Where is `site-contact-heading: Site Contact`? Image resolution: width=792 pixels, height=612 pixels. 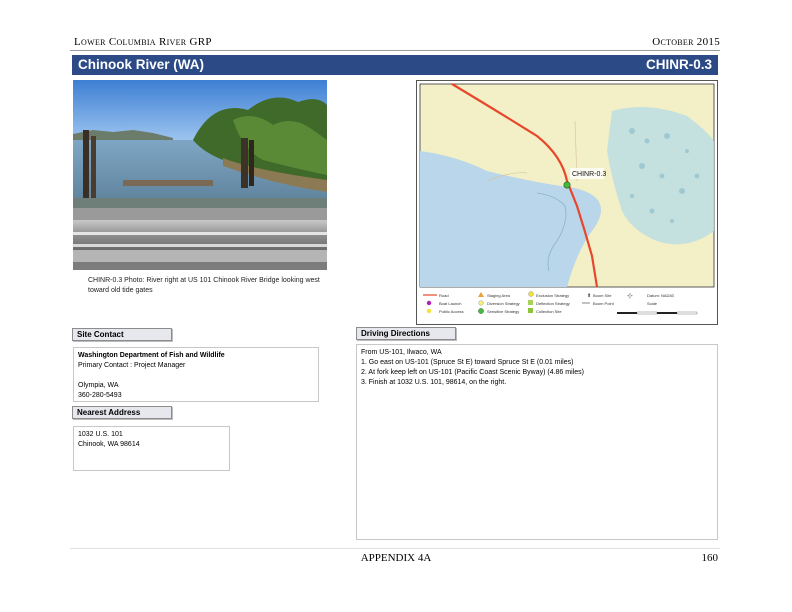
site-contact-heading: Site Contact is located at coordinates (122, 334).